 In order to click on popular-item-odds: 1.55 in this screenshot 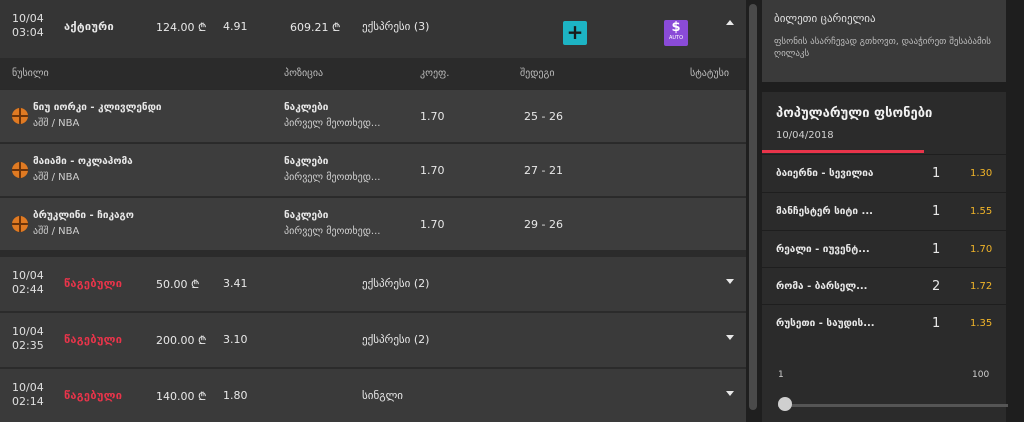, I will do `click(981, 211)`.